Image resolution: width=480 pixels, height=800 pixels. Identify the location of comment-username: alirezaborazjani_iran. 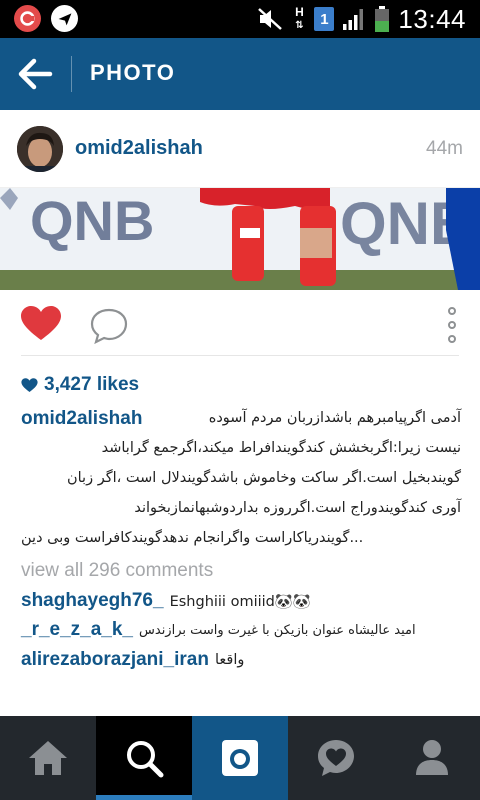
(115, 660).